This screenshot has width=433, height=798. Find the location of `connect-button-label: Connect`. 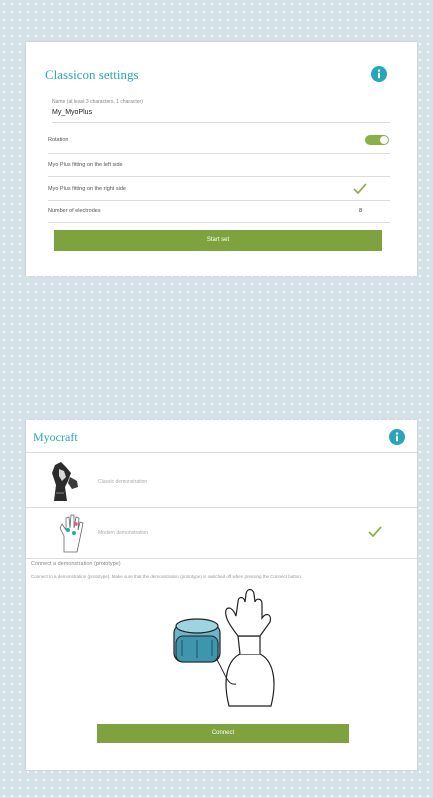

connect-button-label: Connect is located at coordinates (223, 733).